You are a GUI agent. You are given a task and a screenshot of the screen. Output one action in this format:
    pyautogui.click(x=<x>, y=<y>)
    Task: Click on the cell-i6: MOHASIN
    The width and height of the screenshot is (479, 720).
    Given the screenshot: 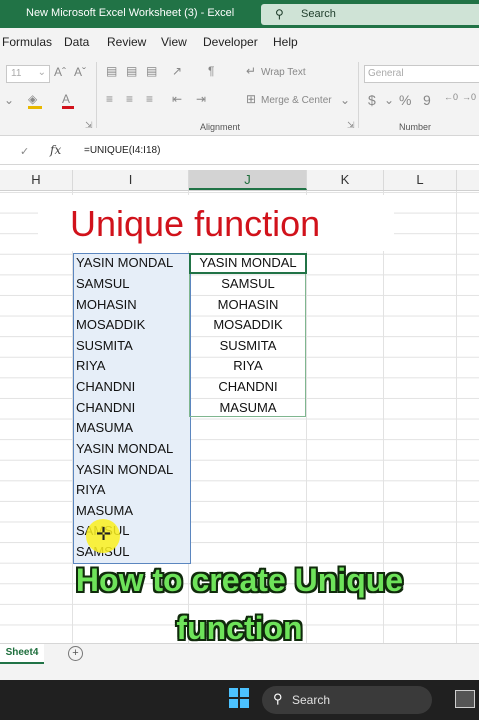 What is the action you would take?
    pyautogui.click(x=132, y=305)
    